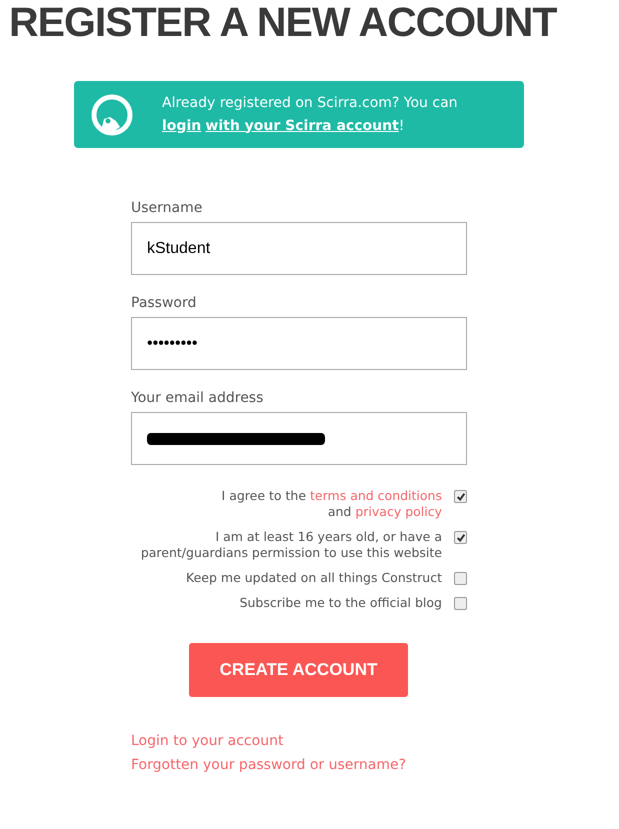 Image resolution: width=619 pixels, height=829 pixels. Describe the element at coordinates (314, 577) in the screenshot. I see `checkbox-label: Keep me updated on all things Construct` at that location.